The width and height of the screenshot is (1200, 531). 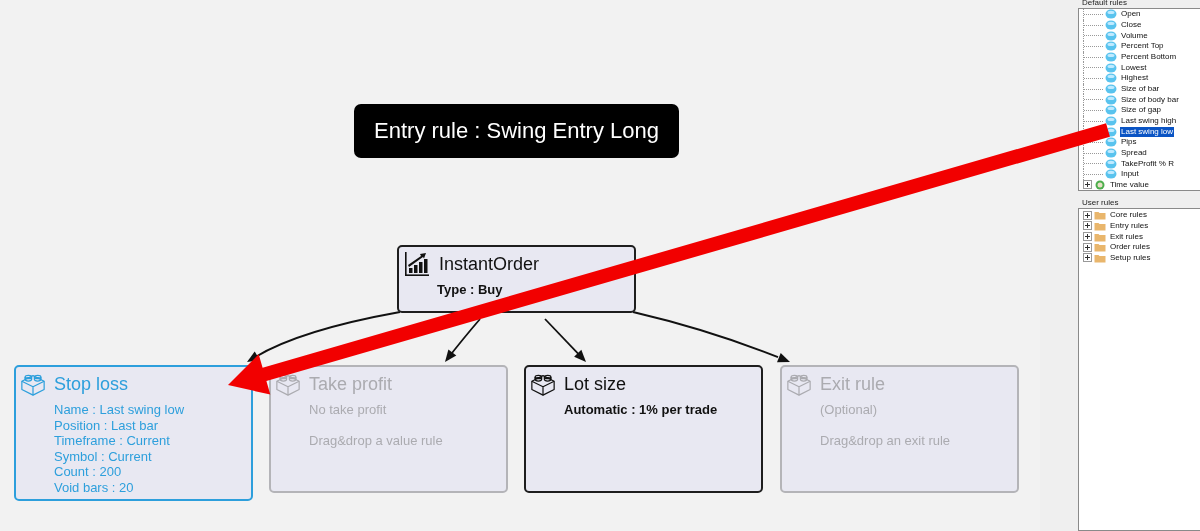 I want to click on tree-item: Entry rules, so click(x=1129, y=226).